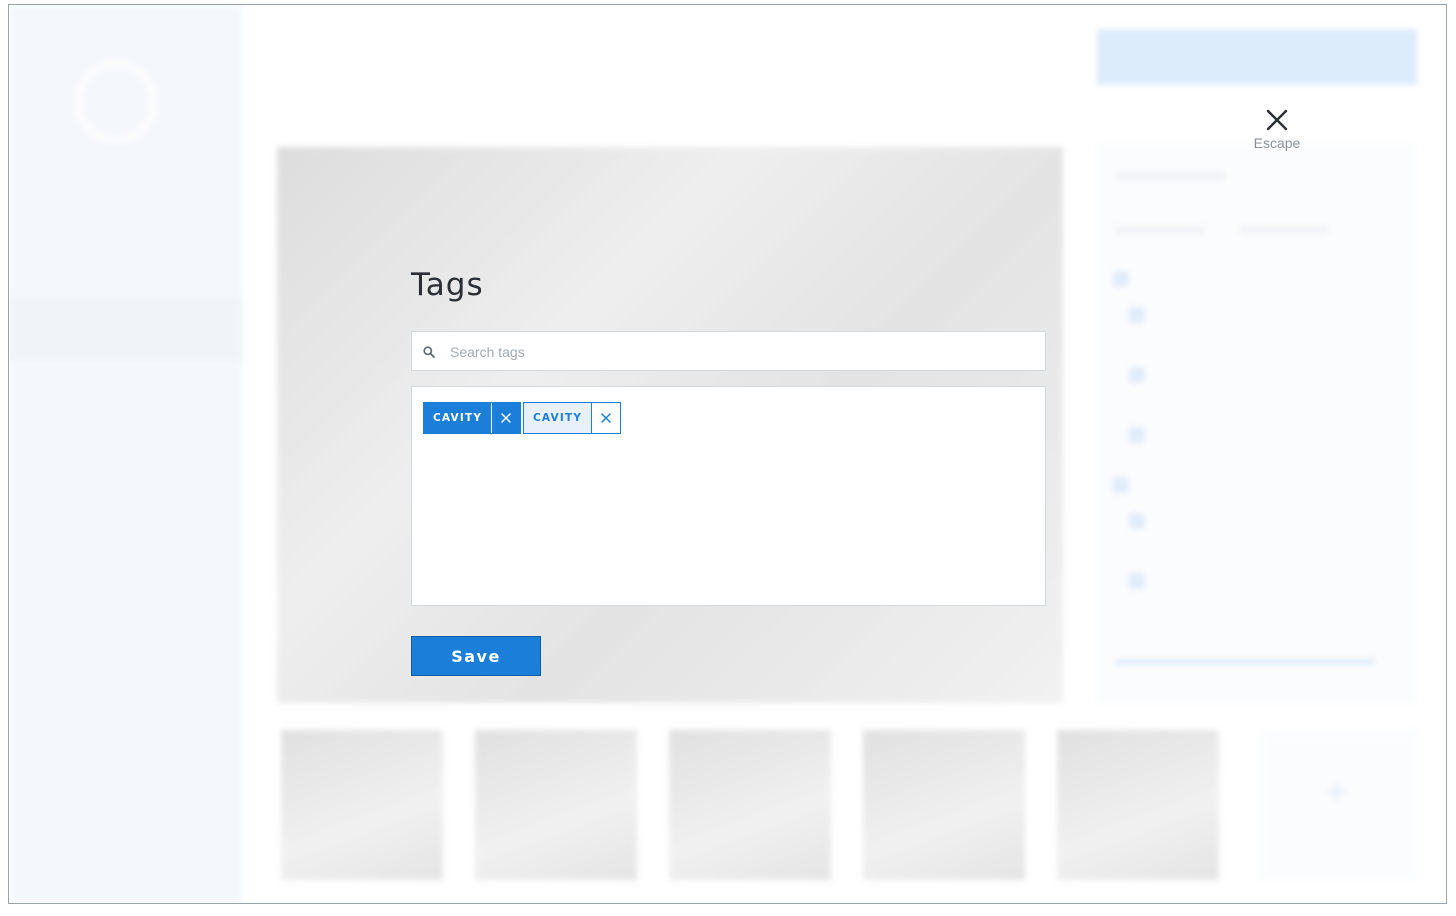 The width and height of the screenshot is (1456, 916). I want to click on modal-title: Tags, so click(447, 285).